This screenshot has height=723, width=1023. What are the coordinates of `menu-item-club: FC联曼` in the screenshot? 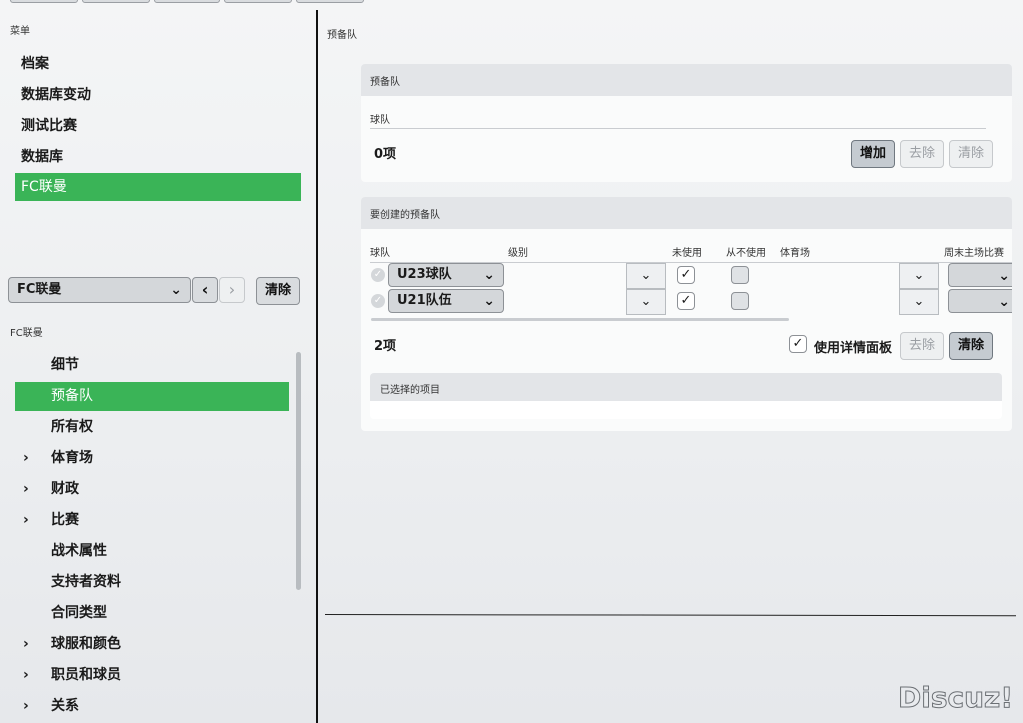 It's located at (158, 187).